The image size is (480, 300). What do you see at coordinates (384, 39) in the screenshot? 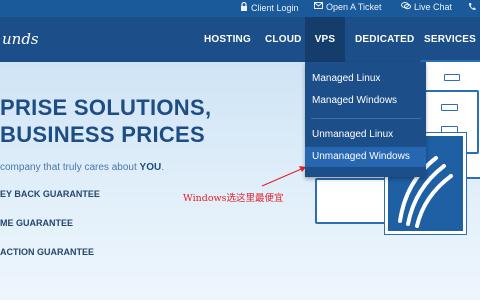
I see `nav-dedicated: DEDICATED` at bounding box center [384, 39].